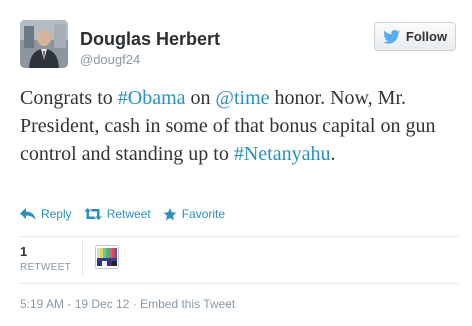 This screenshot has height=326, width=472. Describe the element at coordinates (92, 214) in the screenshot. I see `retweet-icon` at that location.